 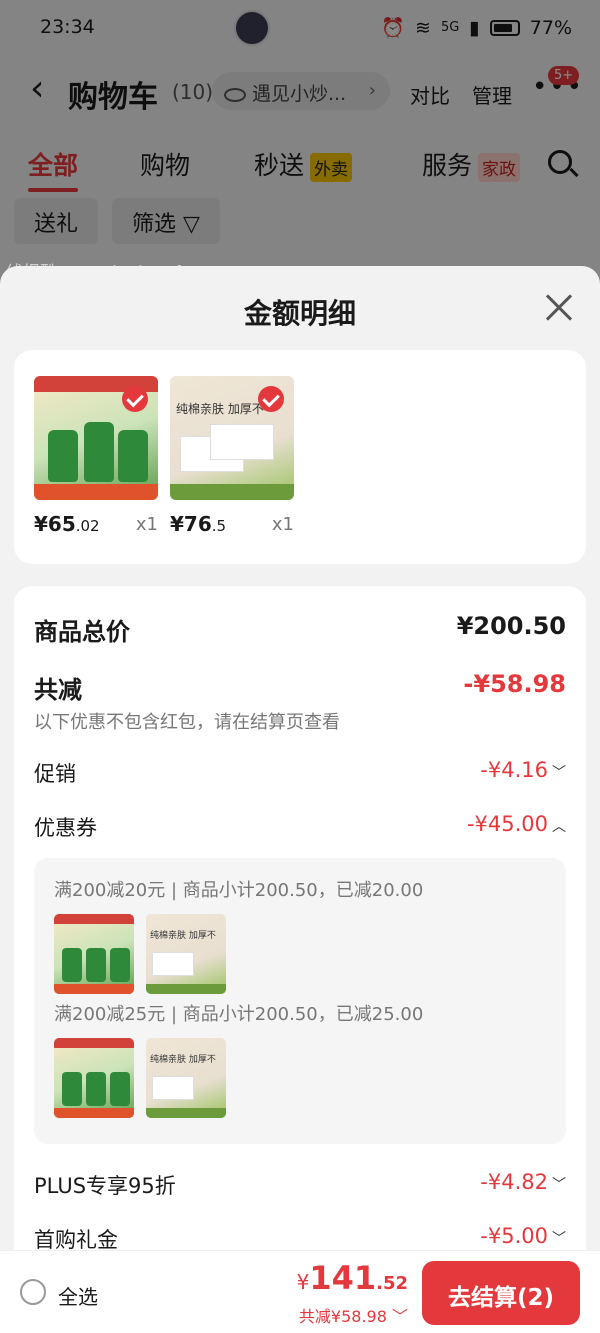 What do you see at coordinates (516, 824) in the screenshot?
I see `coupon-value: -¥45.00 ︿` at bounding box center [516, 824].